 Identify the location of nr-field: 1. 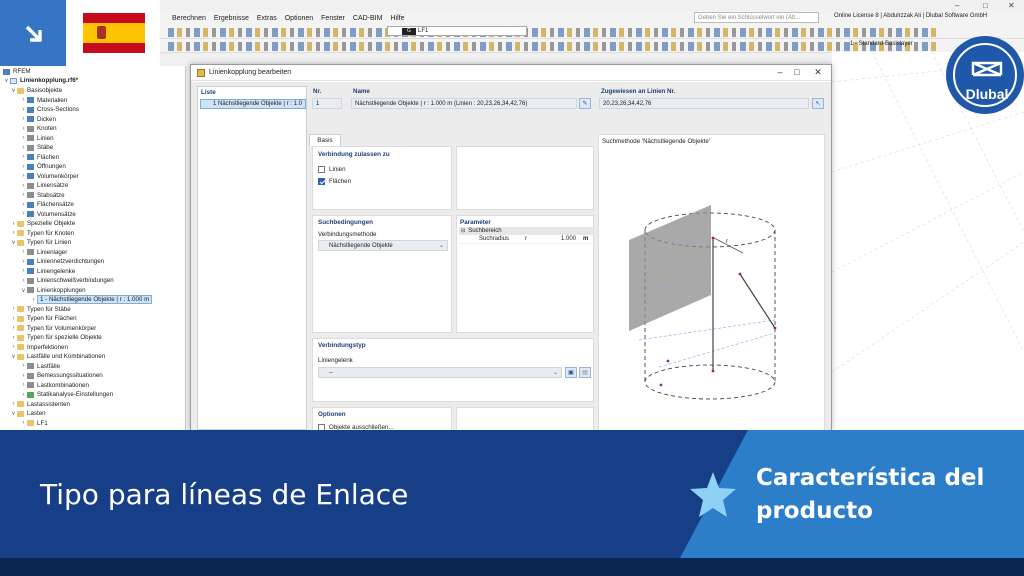
(327, 103).